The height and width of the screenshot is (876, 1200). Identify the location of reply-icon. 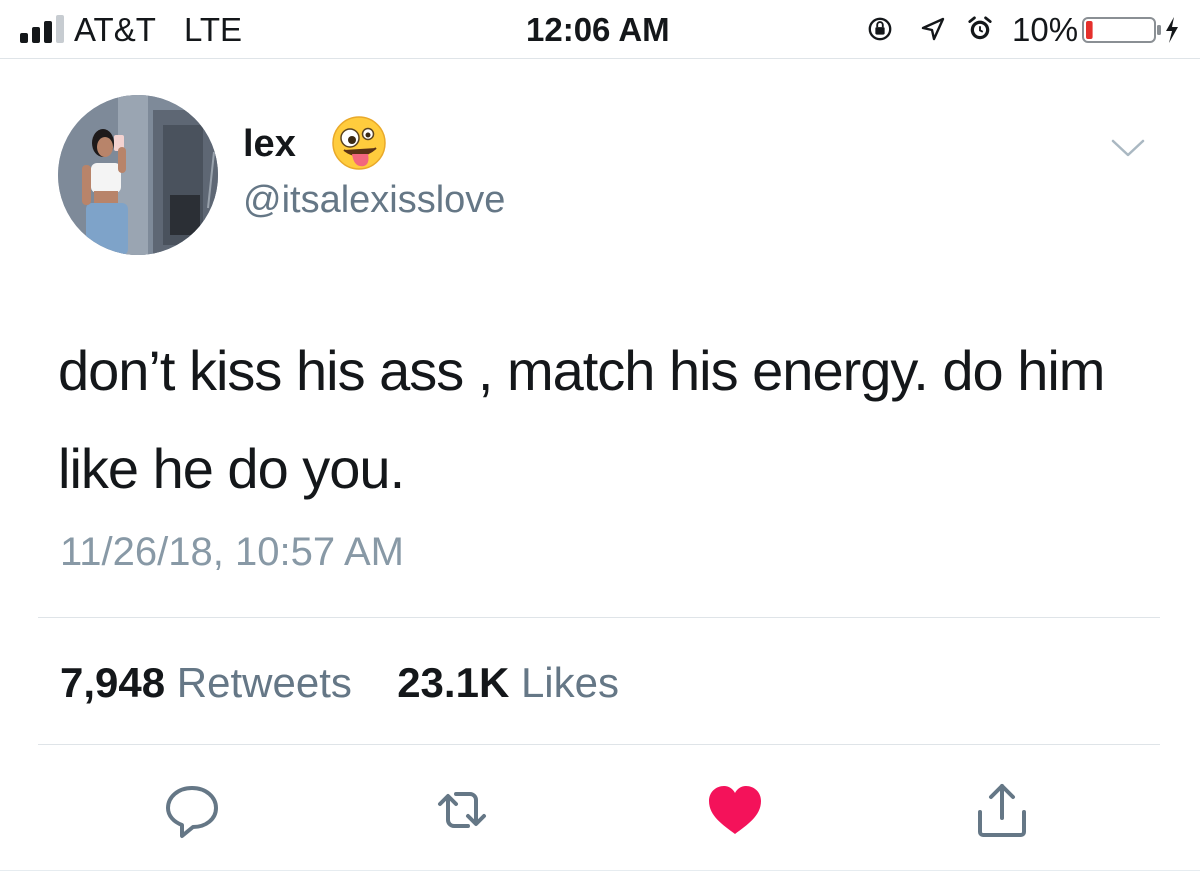
(192, 812).